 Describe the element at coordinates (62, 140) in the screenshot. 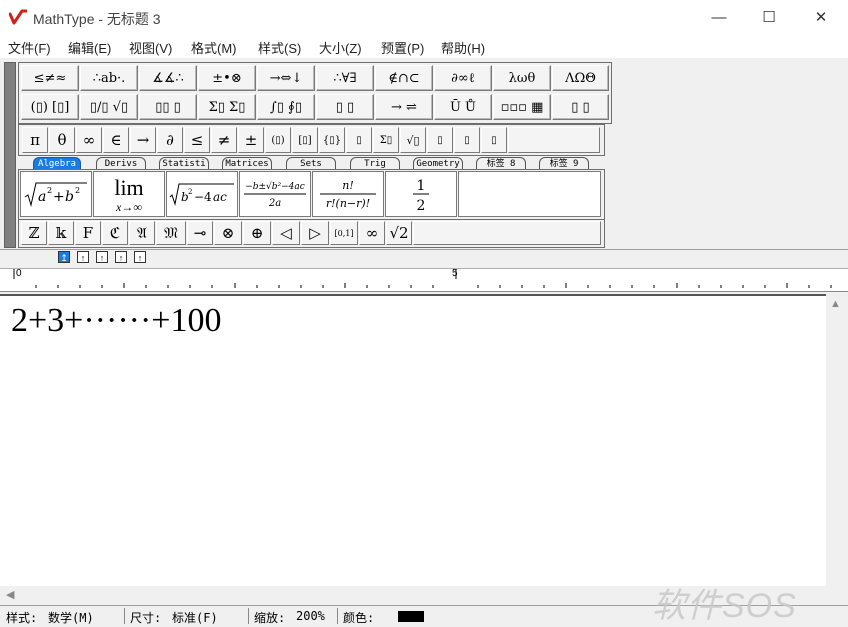

I see `symbol-theta: θ` at that location.